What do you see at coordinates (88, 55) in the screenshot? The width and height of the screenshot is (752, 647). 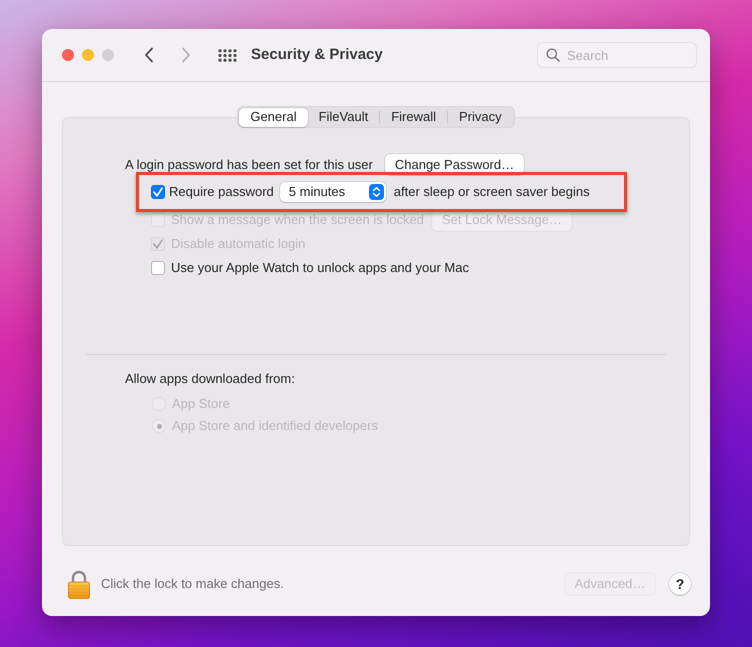 I see `minimize-button` at bounding box center [88, 55].